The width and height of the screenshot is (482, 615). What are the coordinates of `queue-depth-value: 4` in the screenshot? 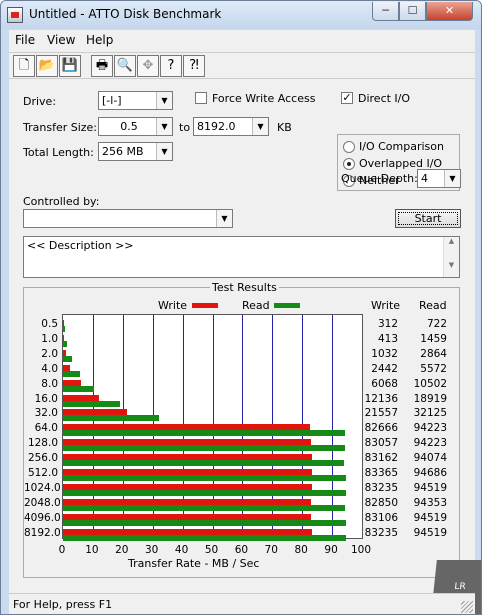 It's located at (424, 178).